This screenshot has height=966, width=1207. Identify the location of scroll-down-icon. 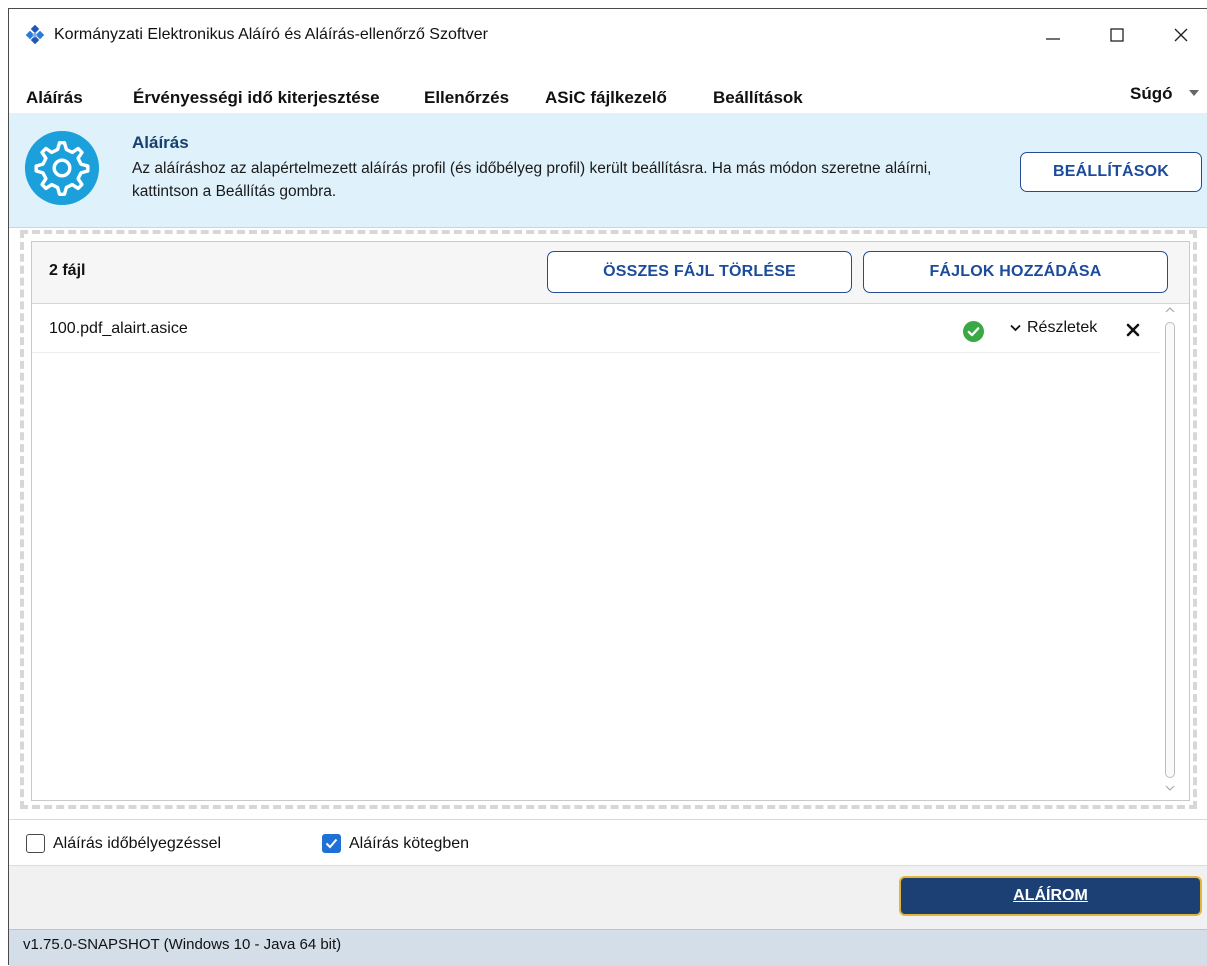
(1170, 788).